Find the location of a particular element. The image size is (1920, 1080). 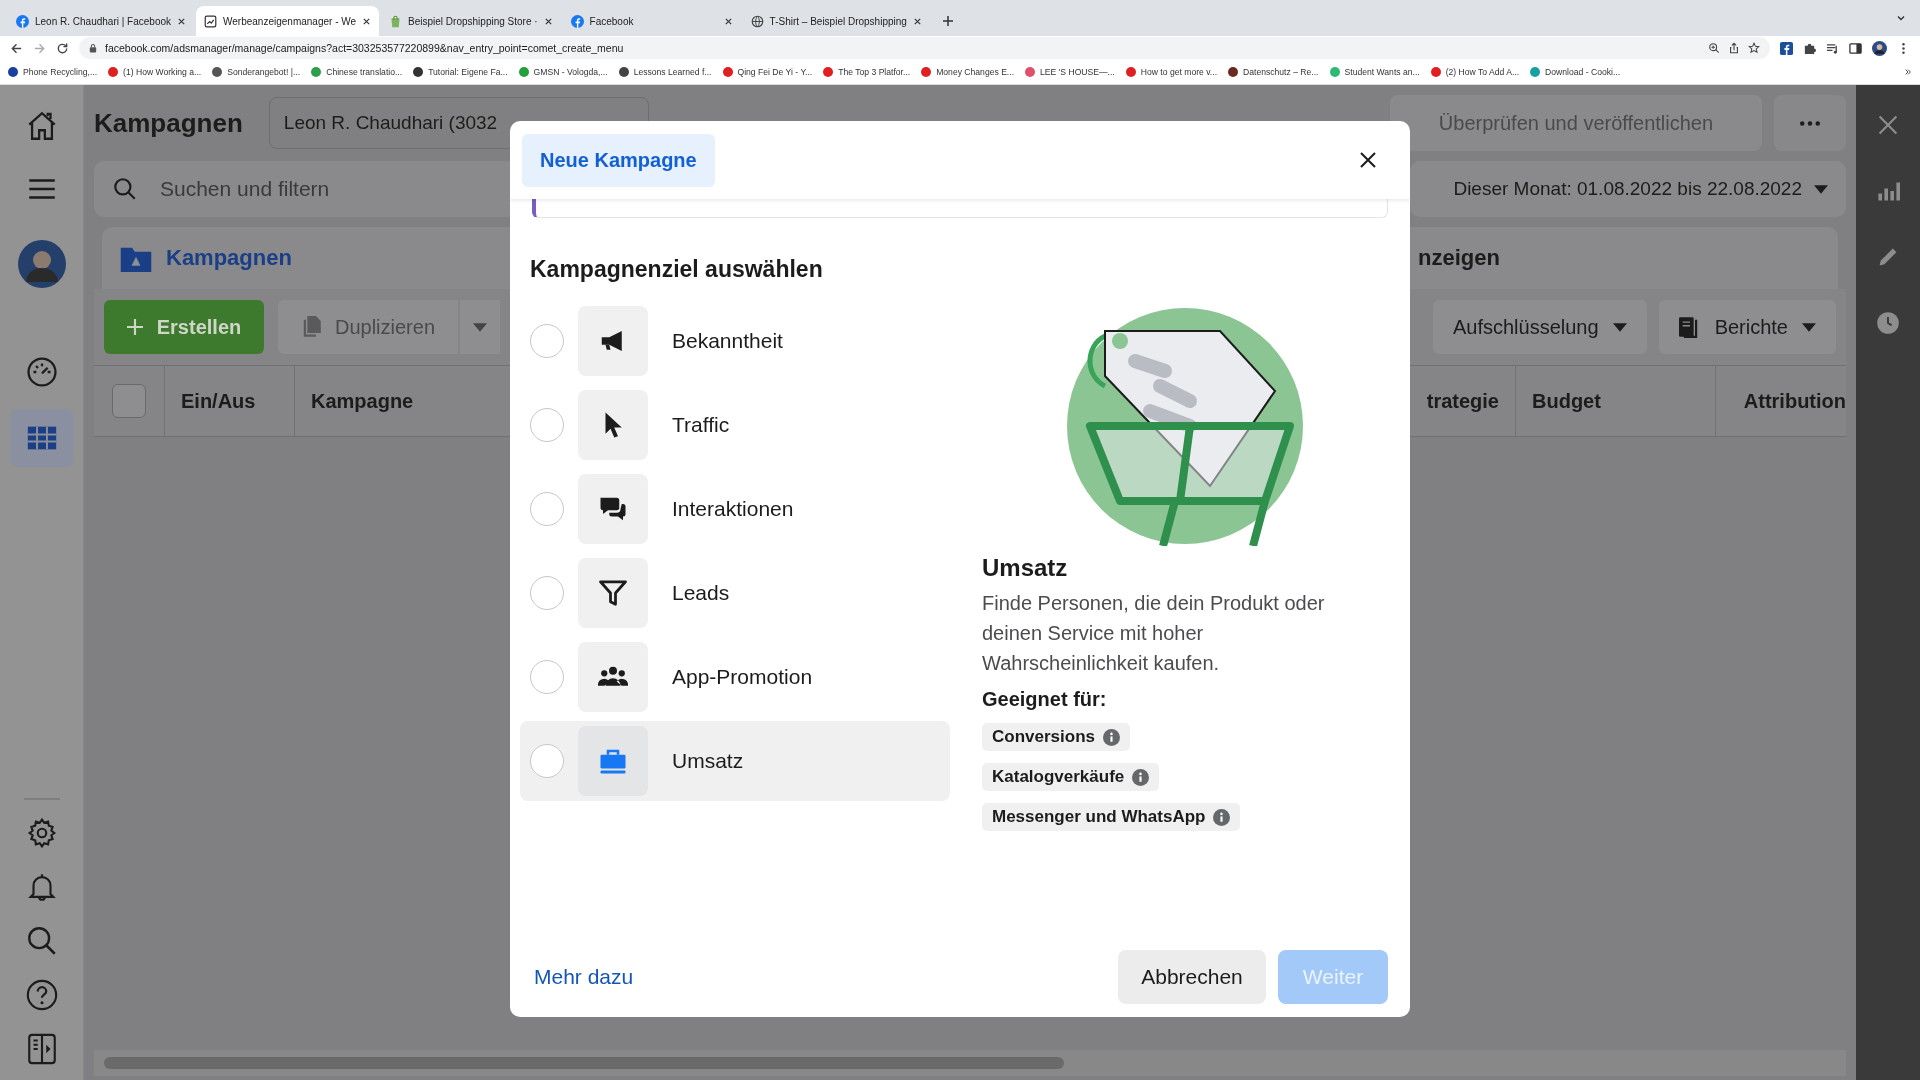

create-button: Erstellen is located at coordinates (184, 327).